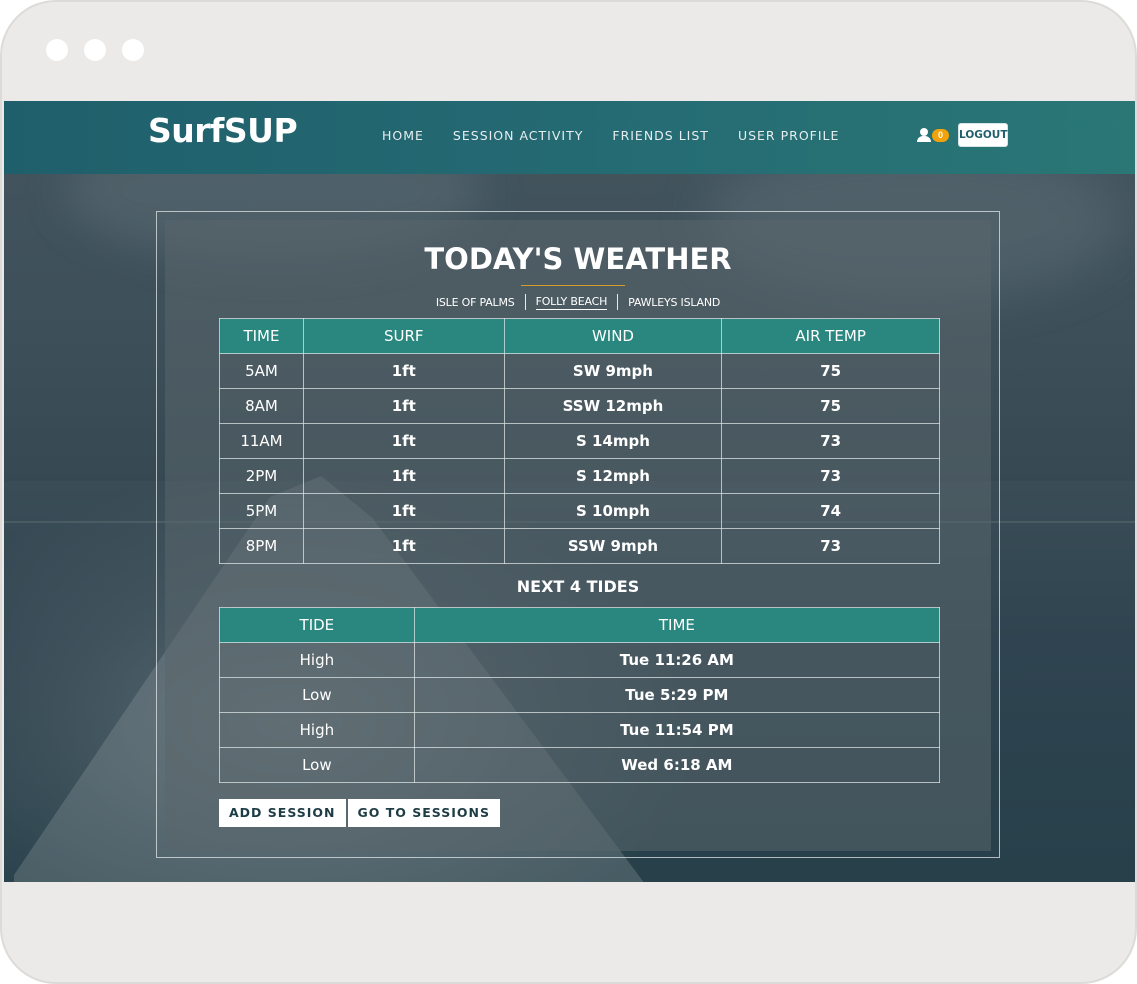  Describe the element at coordinates (261, 371) in the screenshot. I see `cell-time: 5AM` at that location.